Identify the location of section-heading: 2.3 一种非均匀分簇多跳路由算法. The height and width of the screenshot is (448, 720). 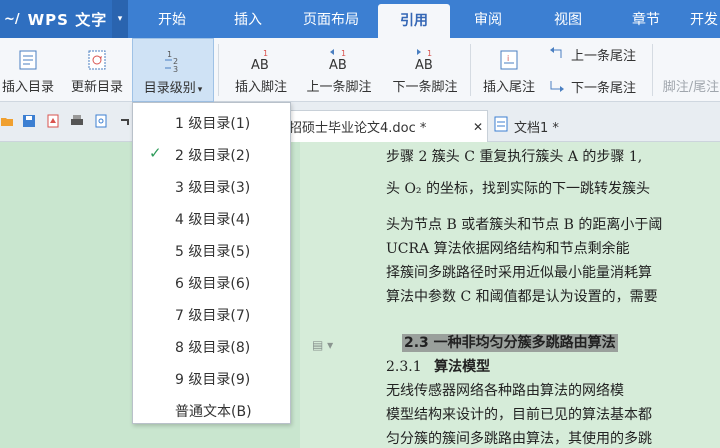
(510, 342).